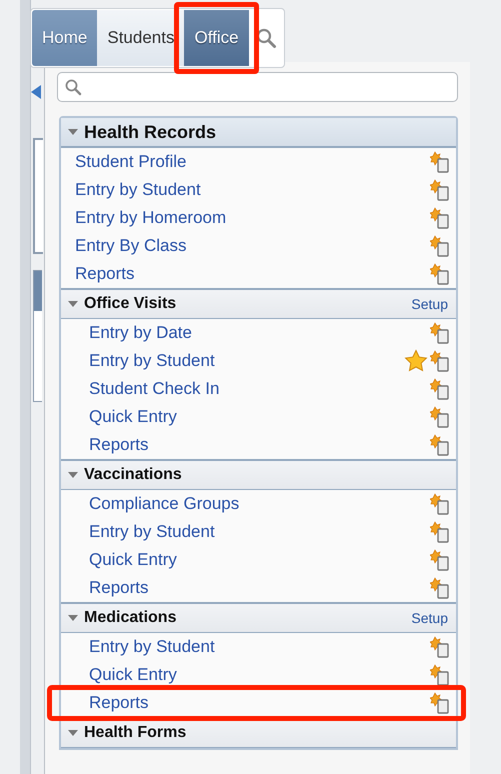 The width and height of the screenshot is (501, 774). What do you see at coordinates (151, 132) in the screenshot?
I see `section-title: Health Records` at bounding box center [151, 132].